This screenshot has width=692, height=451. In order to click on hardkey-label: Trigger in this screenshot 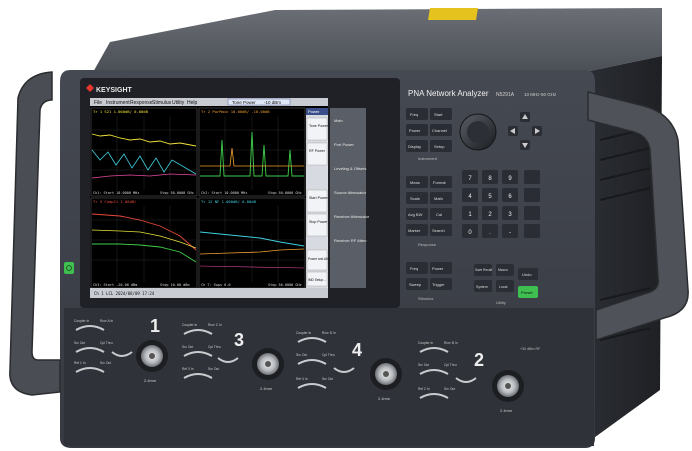, I will do `click(438, 284)`.